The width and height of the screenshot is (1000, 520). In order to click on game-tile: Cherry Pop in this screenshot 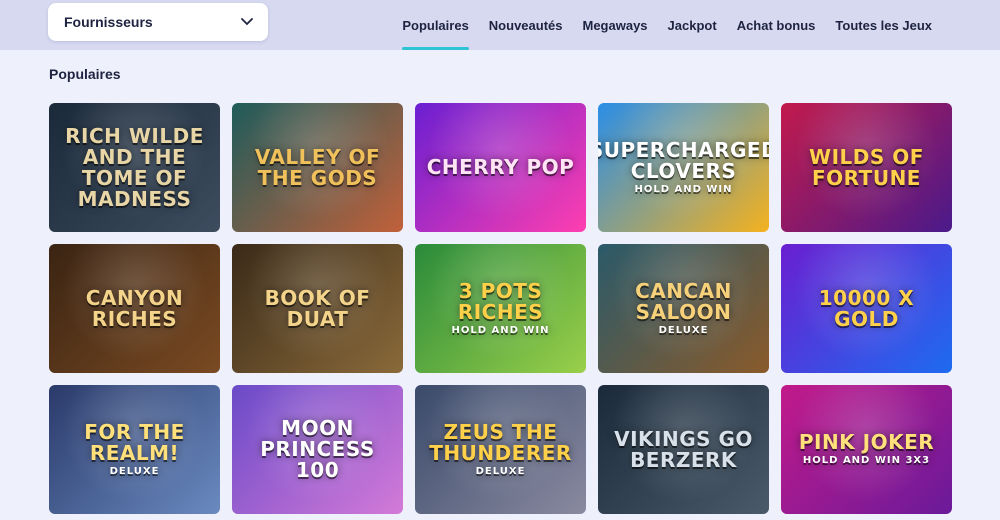, I will do `click(500, 167)`.